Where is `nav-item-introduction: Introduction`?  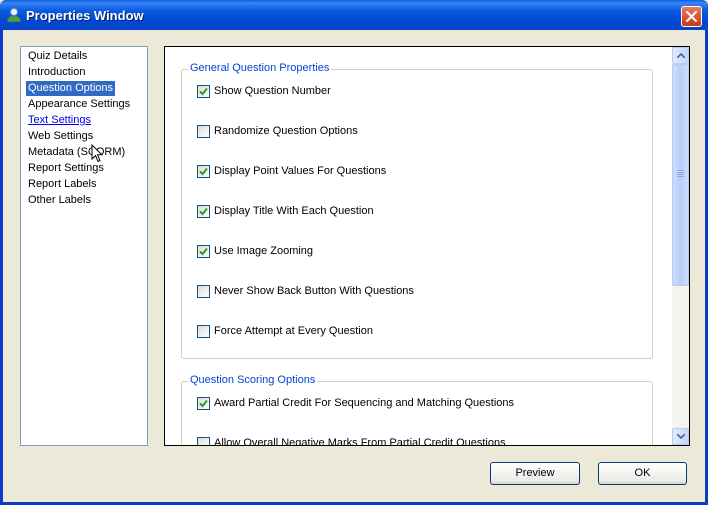
nav-item-introduction: Introduction is located at coordinates (56, 72).